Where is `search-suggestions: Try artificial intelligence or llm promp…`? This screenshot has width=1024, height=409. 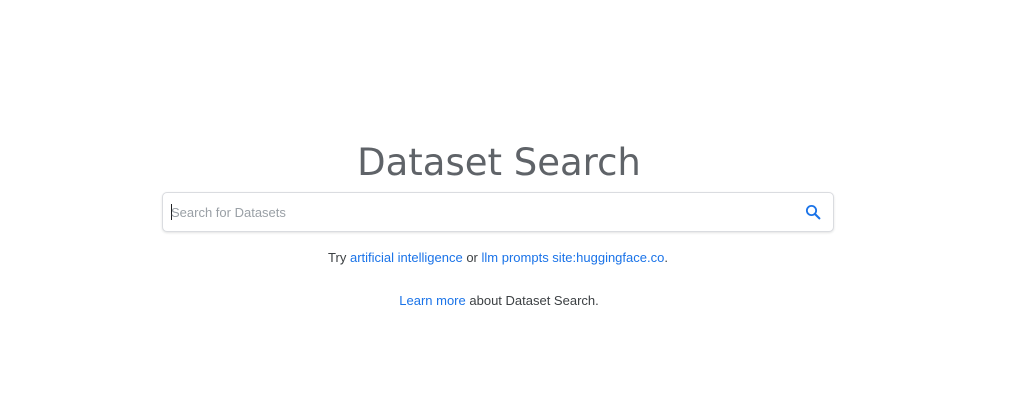
search-suggestions: Try artificial intelligence or llm promp… is located at coordinates (498, 258).